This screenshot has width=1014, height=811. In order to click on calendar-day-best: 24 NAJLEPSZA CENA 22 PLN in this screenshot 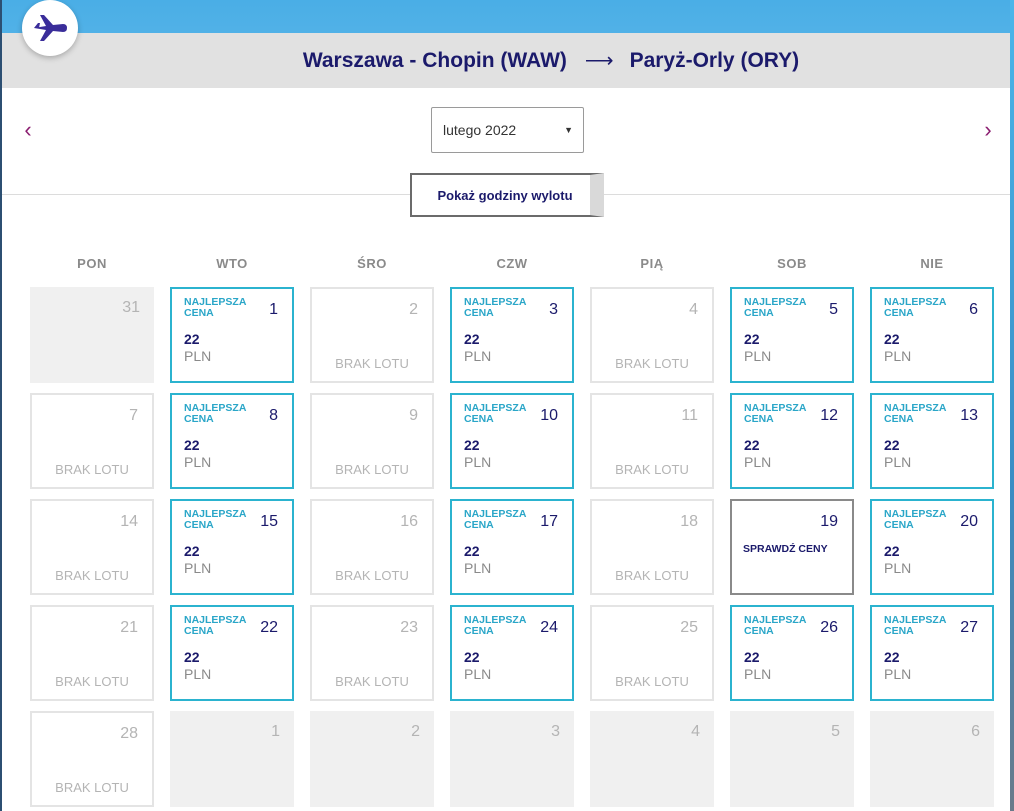, I will do `click(512, 653)`.